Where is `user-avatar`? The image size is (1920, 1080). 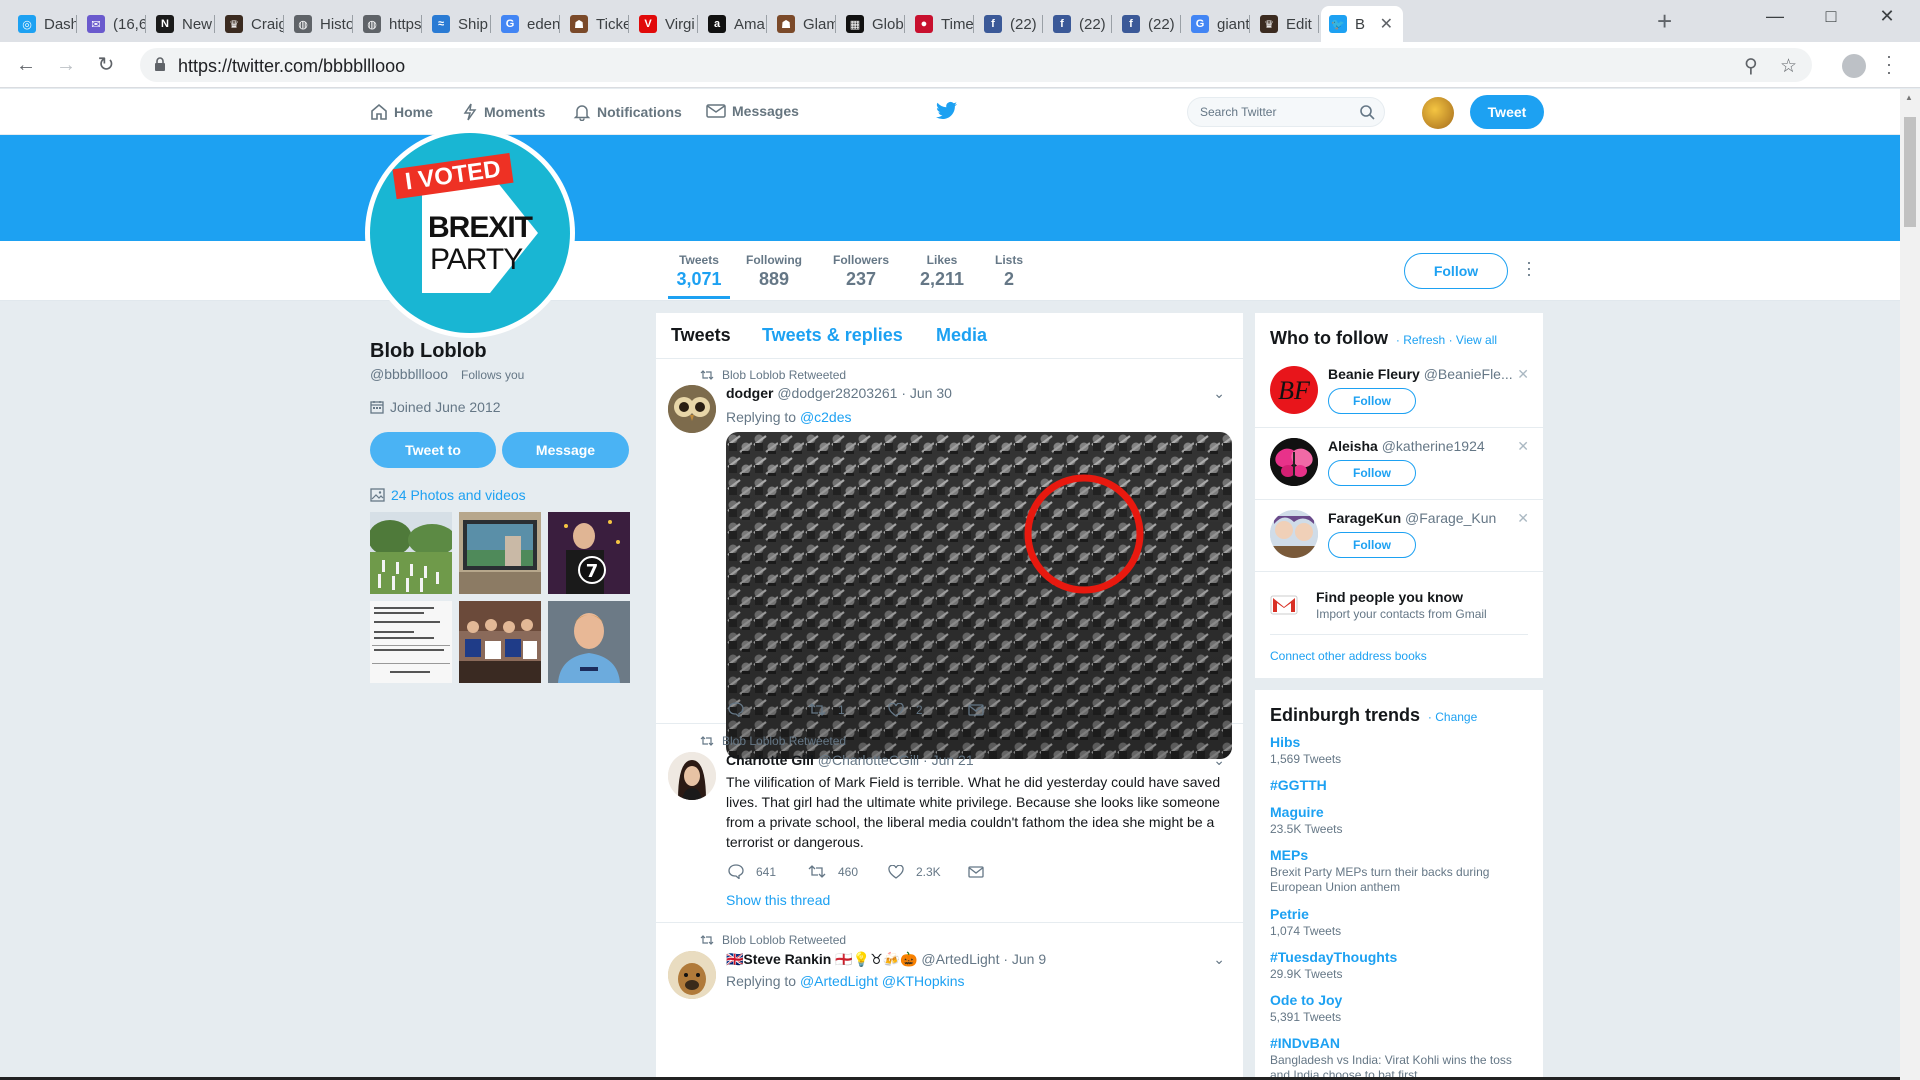 user-avatar is located at coordinates (1438, 113).